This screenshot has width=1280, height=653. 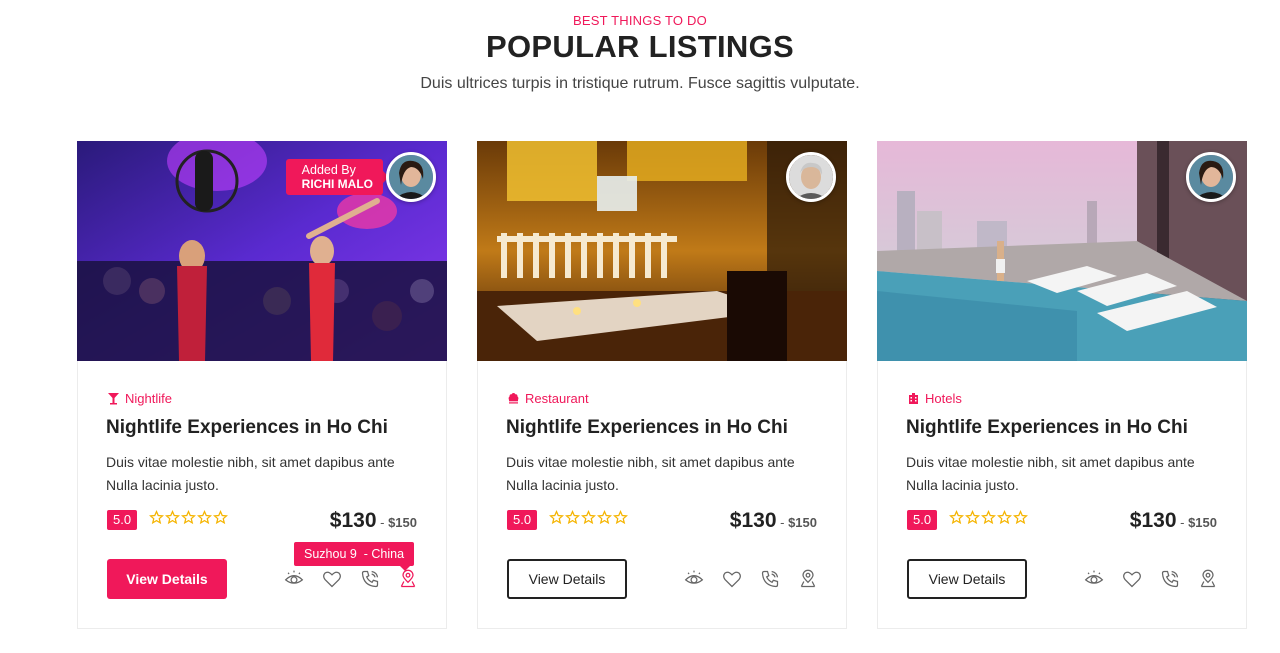 What do you see at coordinates (640, 46) in the screenshot?
I see `section-title: POPULAR LISTINGS` at bounding box center [640, 46].